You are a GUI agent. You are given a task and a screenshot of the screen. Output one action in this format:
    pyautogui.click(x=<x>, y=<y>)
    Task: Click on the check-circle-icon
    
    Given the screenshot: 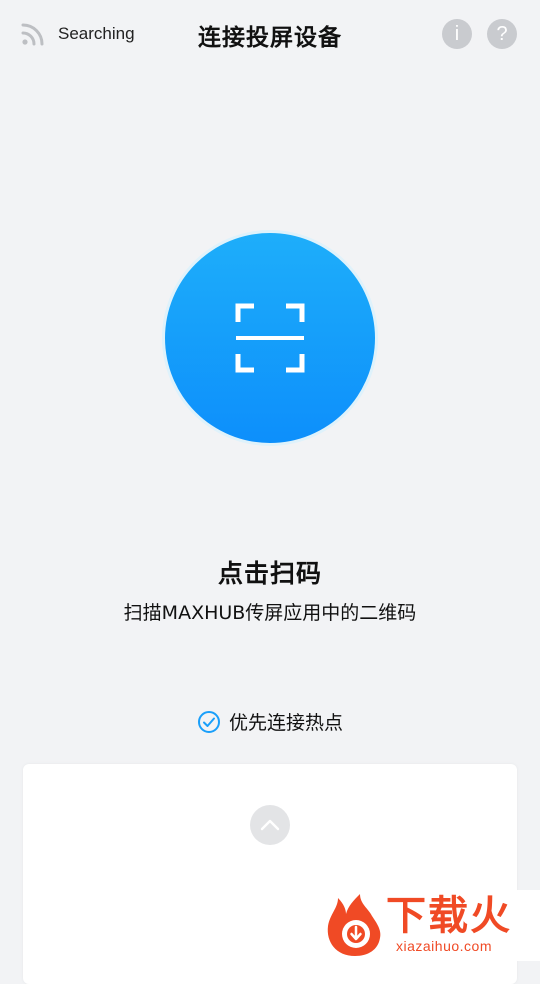 What is the action you would take?
    pyautogui.click(x=209, y=722)
    